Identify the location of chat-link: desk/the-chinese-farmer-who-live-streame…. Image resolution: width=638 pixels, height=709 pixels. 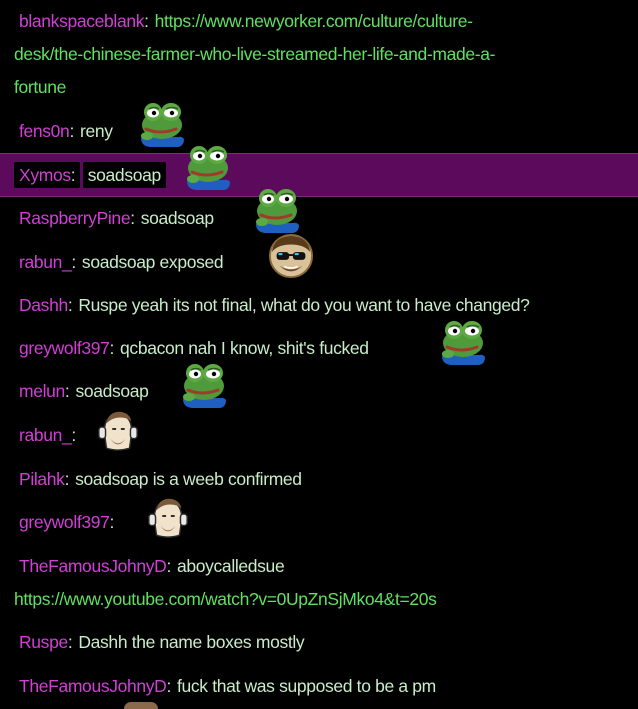
(254, 54).